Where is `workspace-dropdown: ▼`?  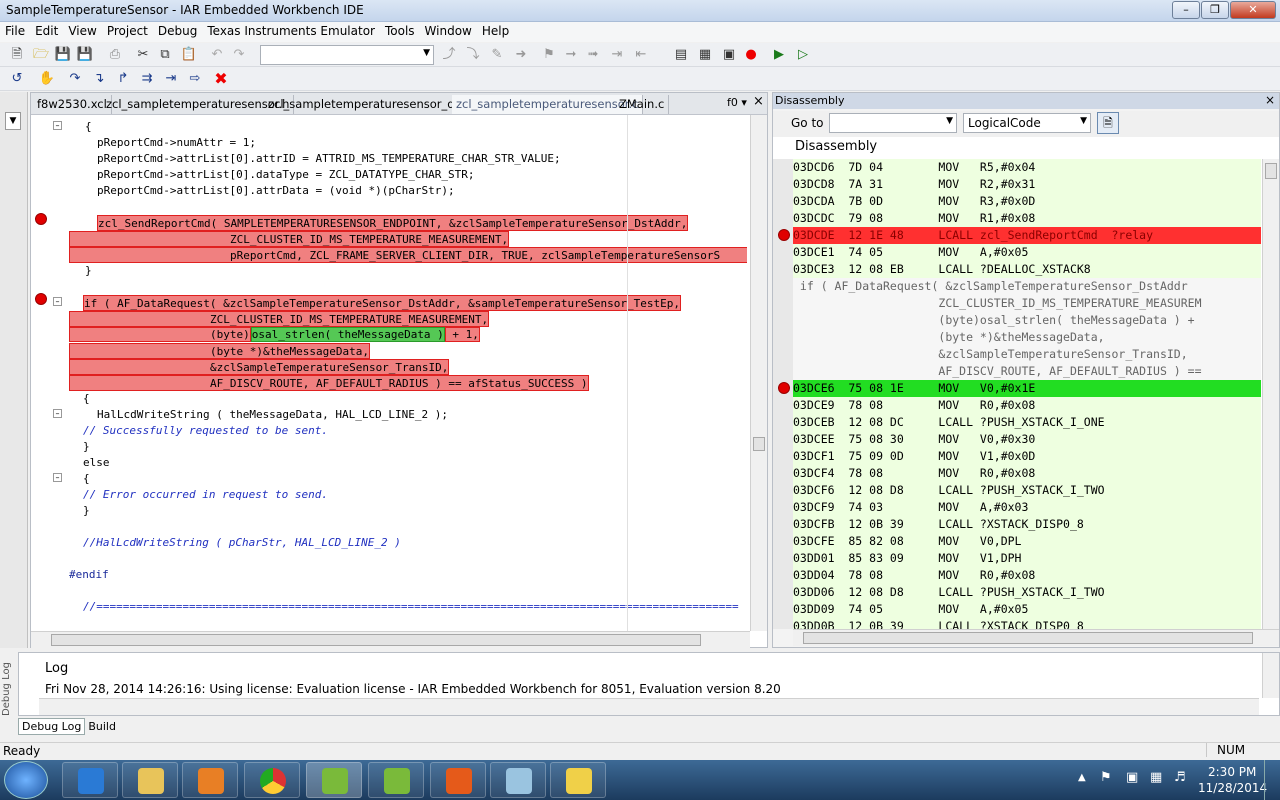
workspace-dropdown: ▼ is located at coordinates (13, 121).